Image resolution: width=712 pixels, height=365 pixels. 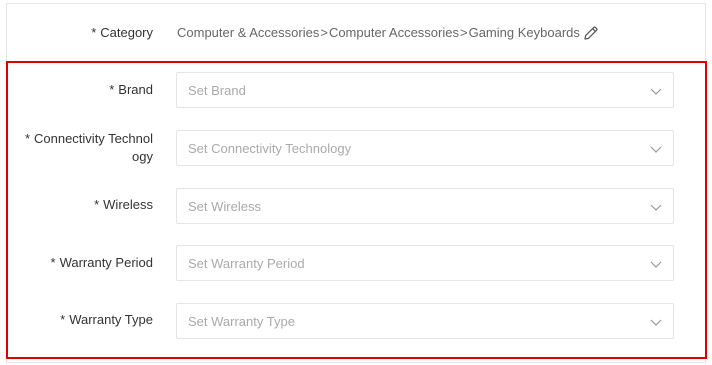 What do you see at coordinates (425, 263) in the screenshot?
I see `warranty-period-select: Set Warranty Period` at bounding box center [425, 263].